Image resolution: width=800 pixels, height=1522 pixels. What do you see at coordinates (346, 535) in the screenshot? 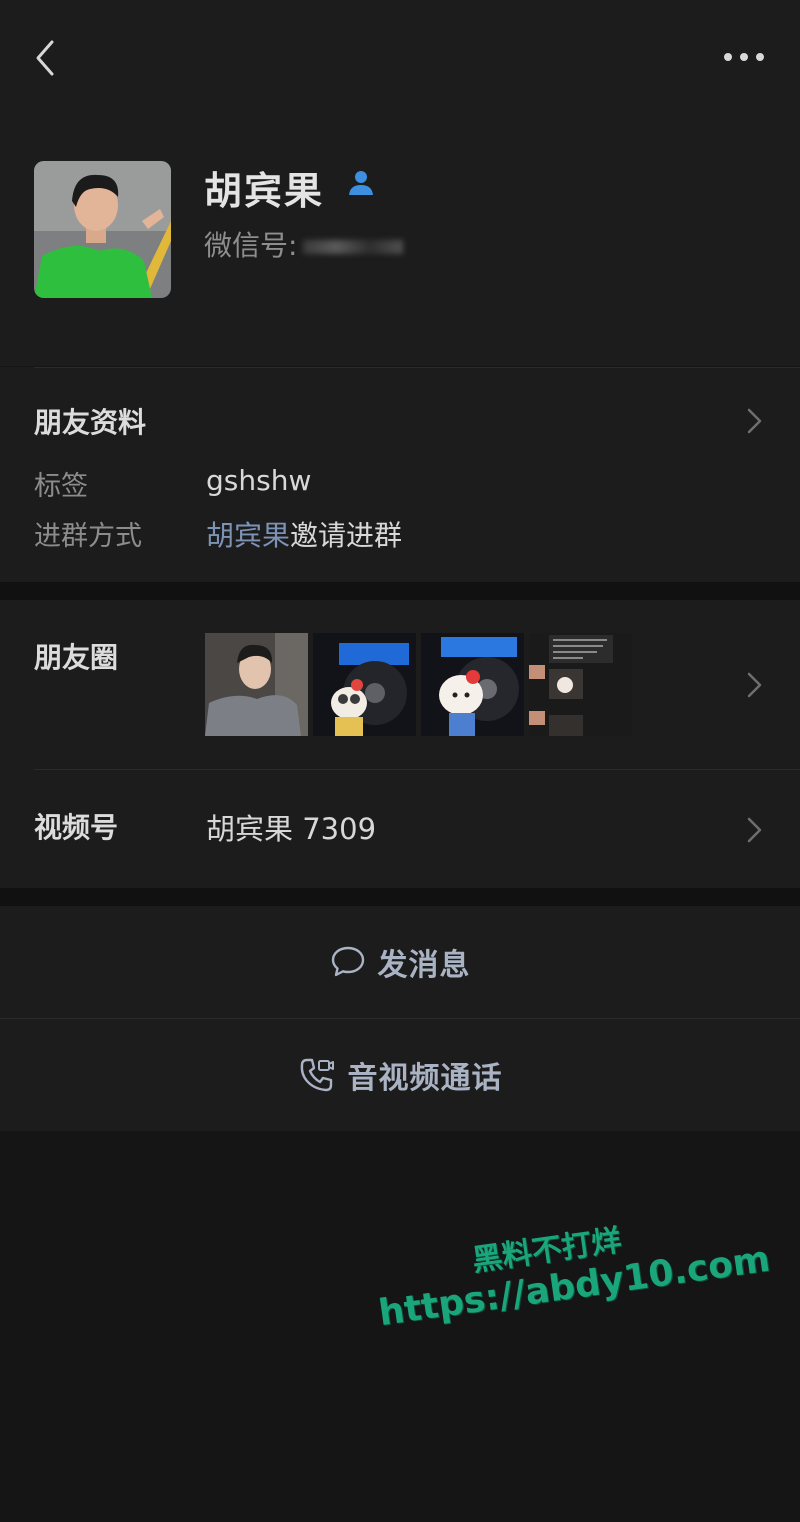
I see `join-method-text: 邀请进群` at bounding box center [346, 535].